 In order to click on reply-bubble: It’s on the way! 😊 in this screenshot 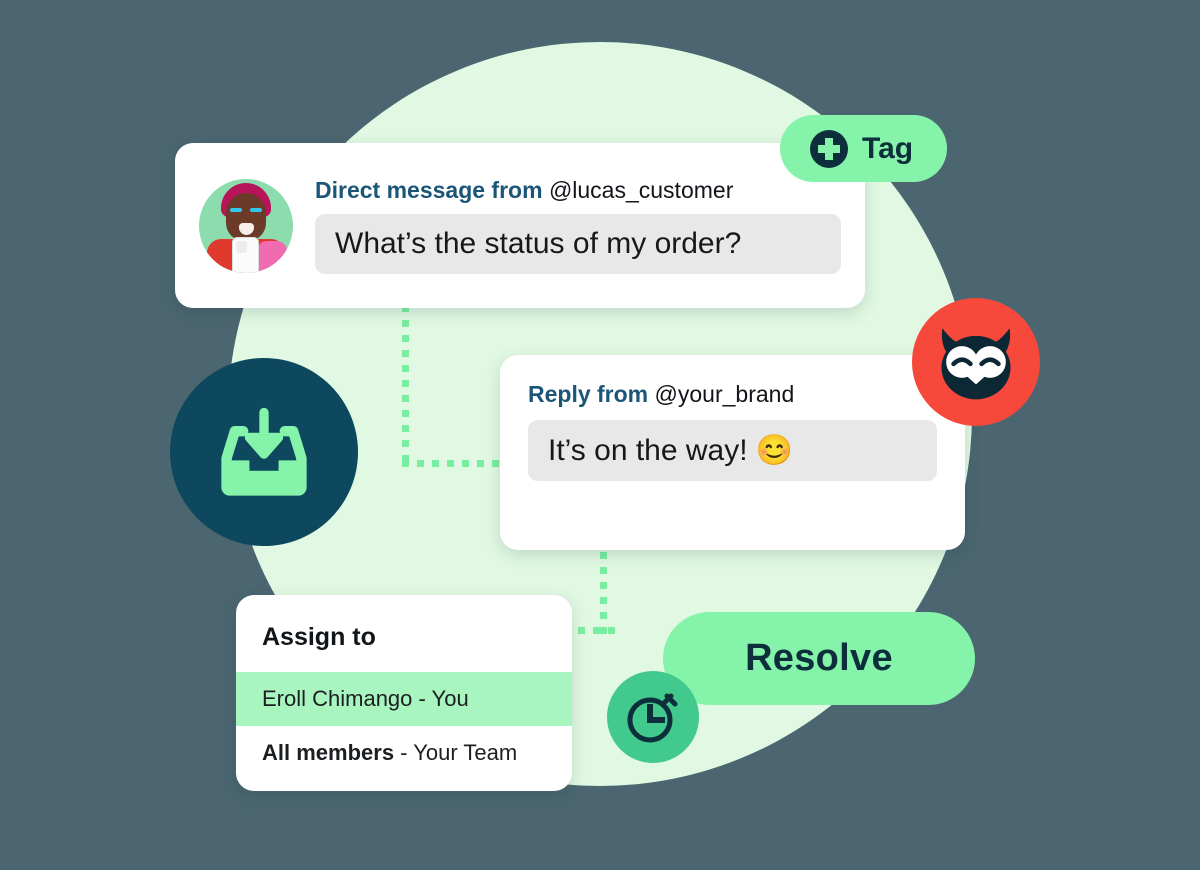, I will do `click(732, 450)`.